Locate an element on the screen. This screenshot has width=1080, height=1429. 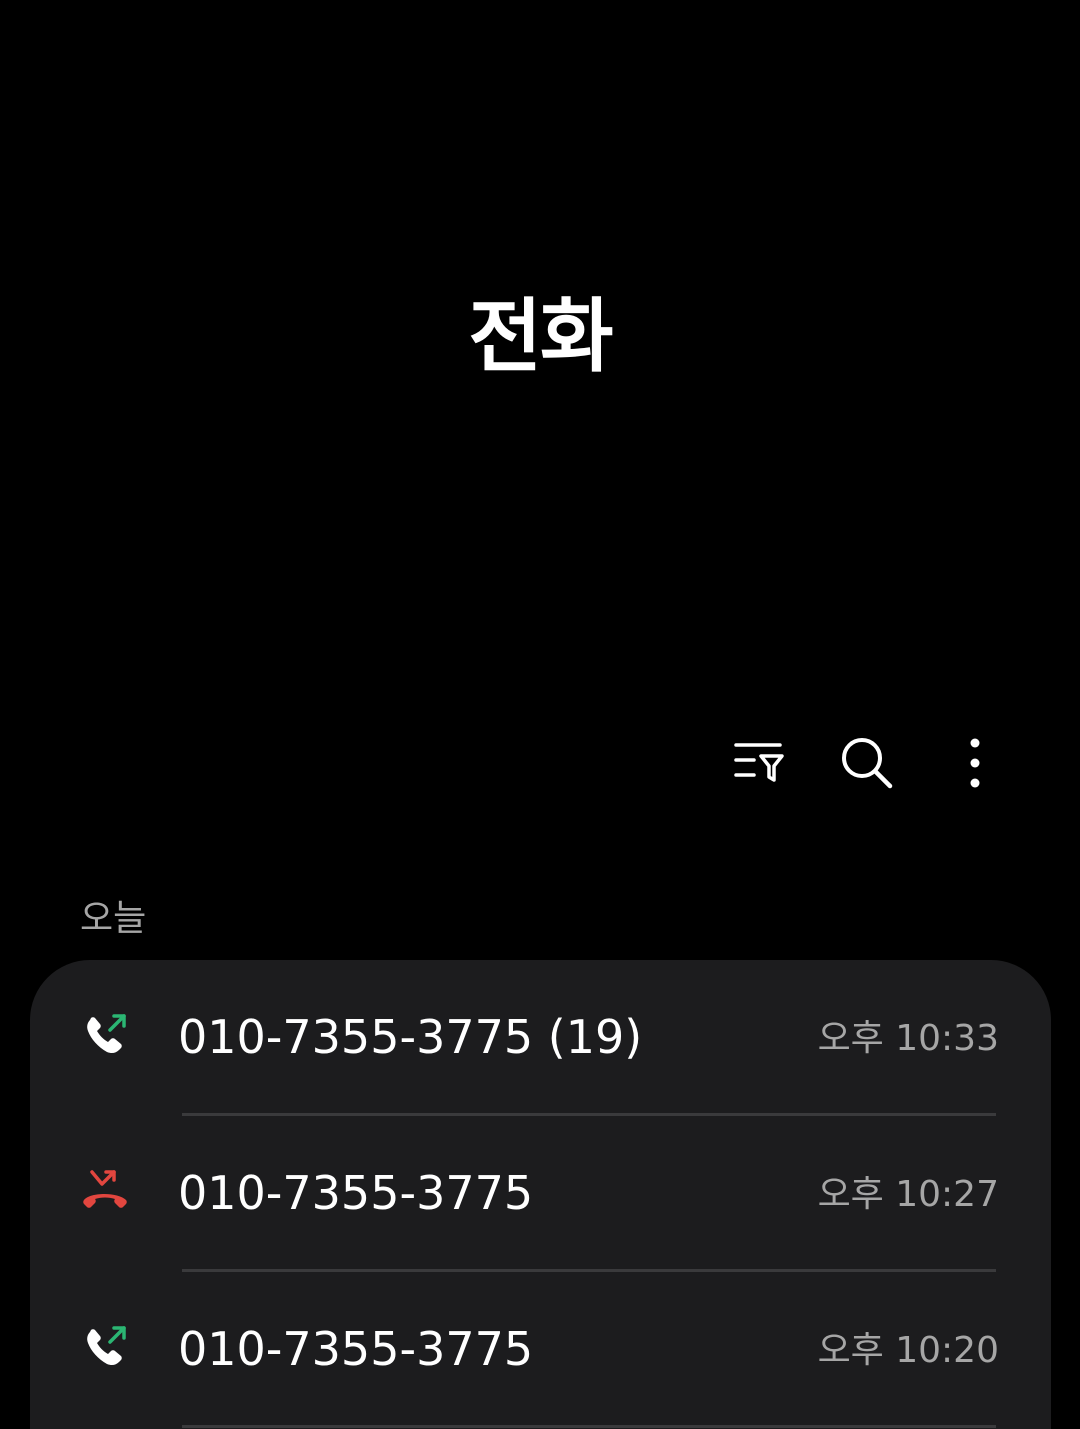
search-icon is located at coordinates (867, 765).